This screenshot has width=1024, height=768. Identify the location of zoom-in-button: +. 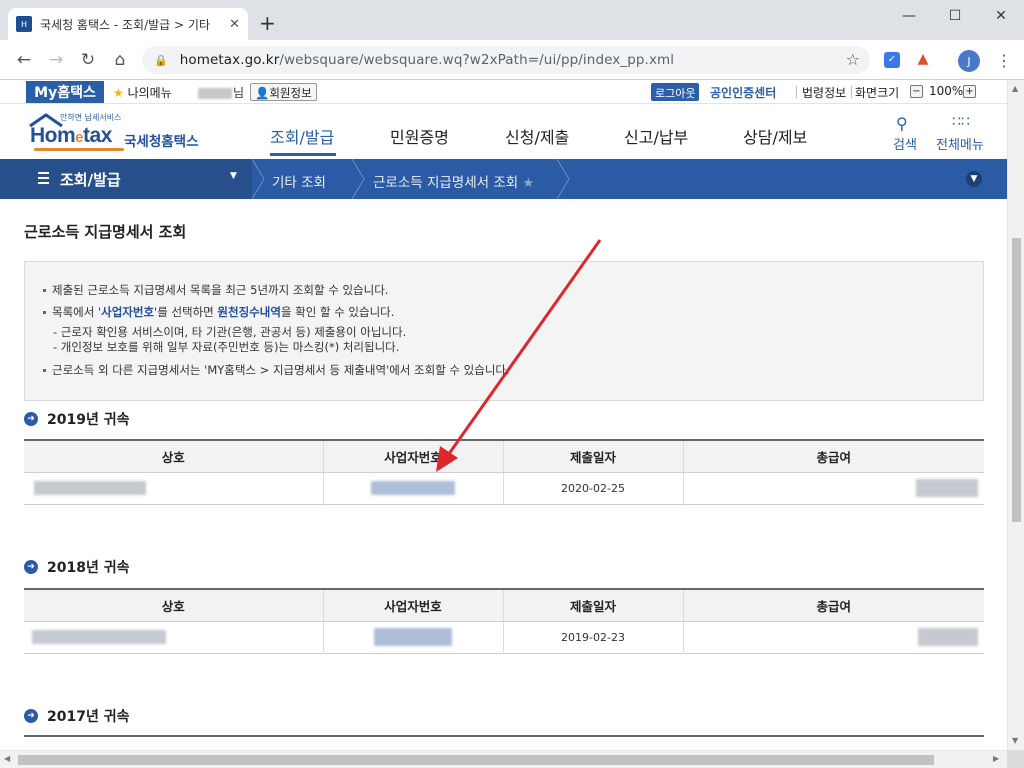
(969, 91).